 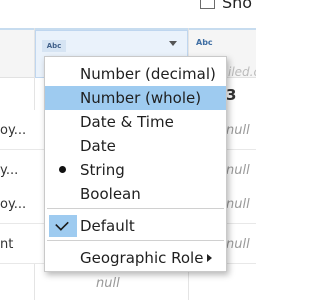 I want to click on menu-item-label: Date, so click(x=98, y=146).